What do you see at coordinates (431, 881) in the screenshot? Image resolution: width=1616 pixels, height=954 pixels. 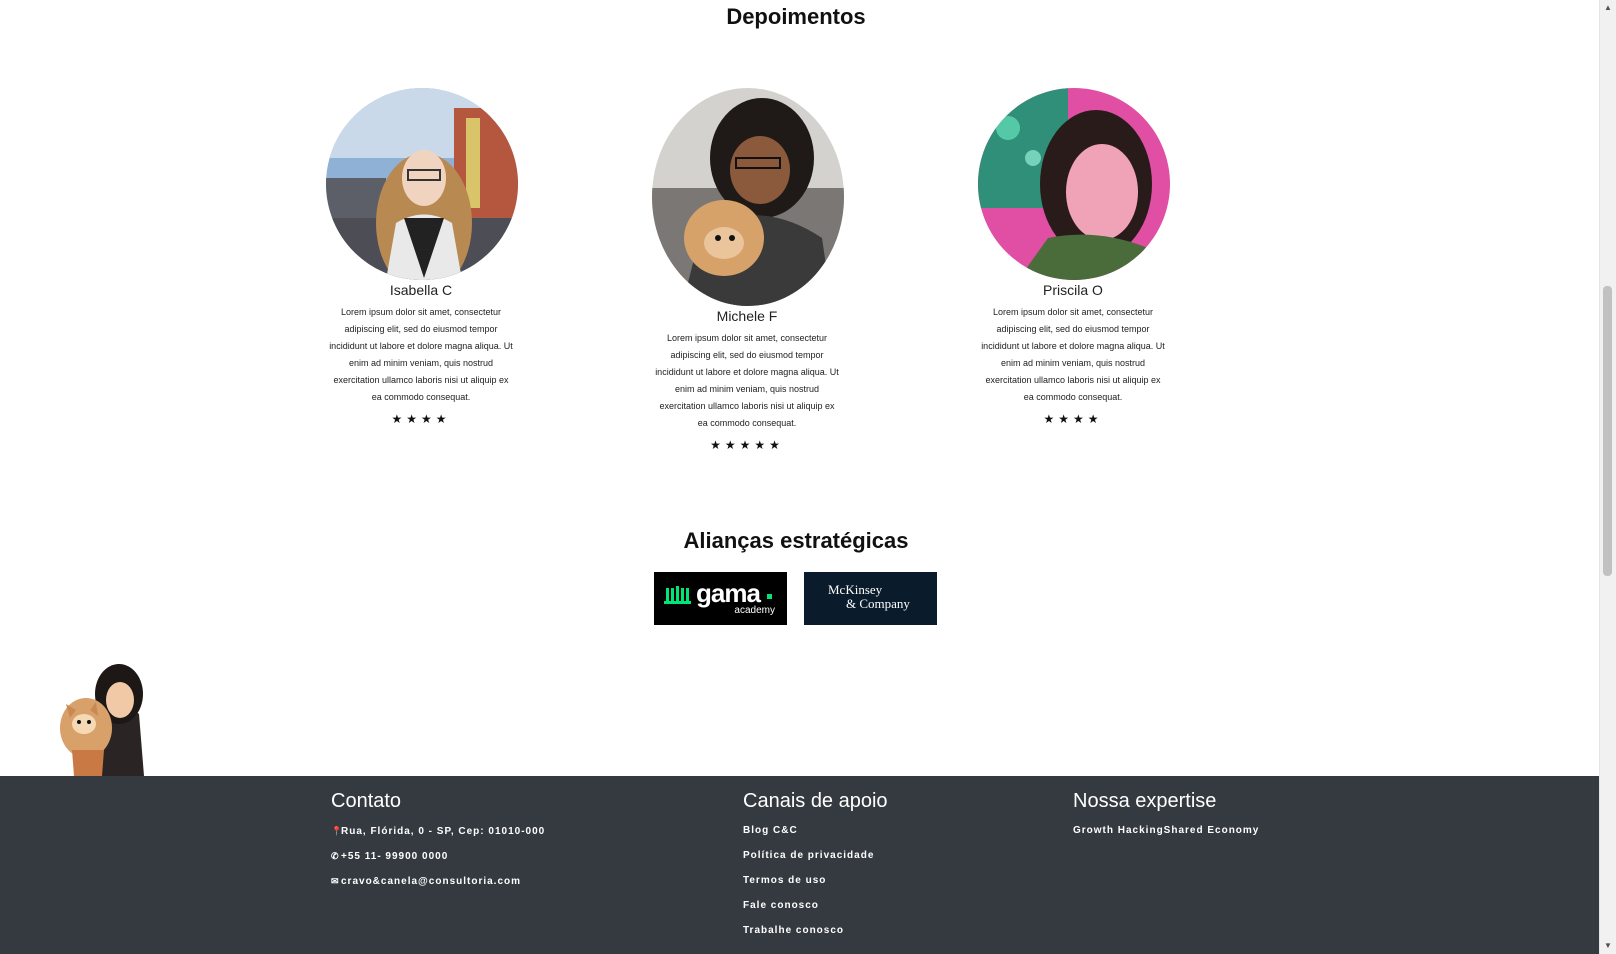 I see `email-text: cravo&canela@consultoria.com` at bounding box center [431, 881].